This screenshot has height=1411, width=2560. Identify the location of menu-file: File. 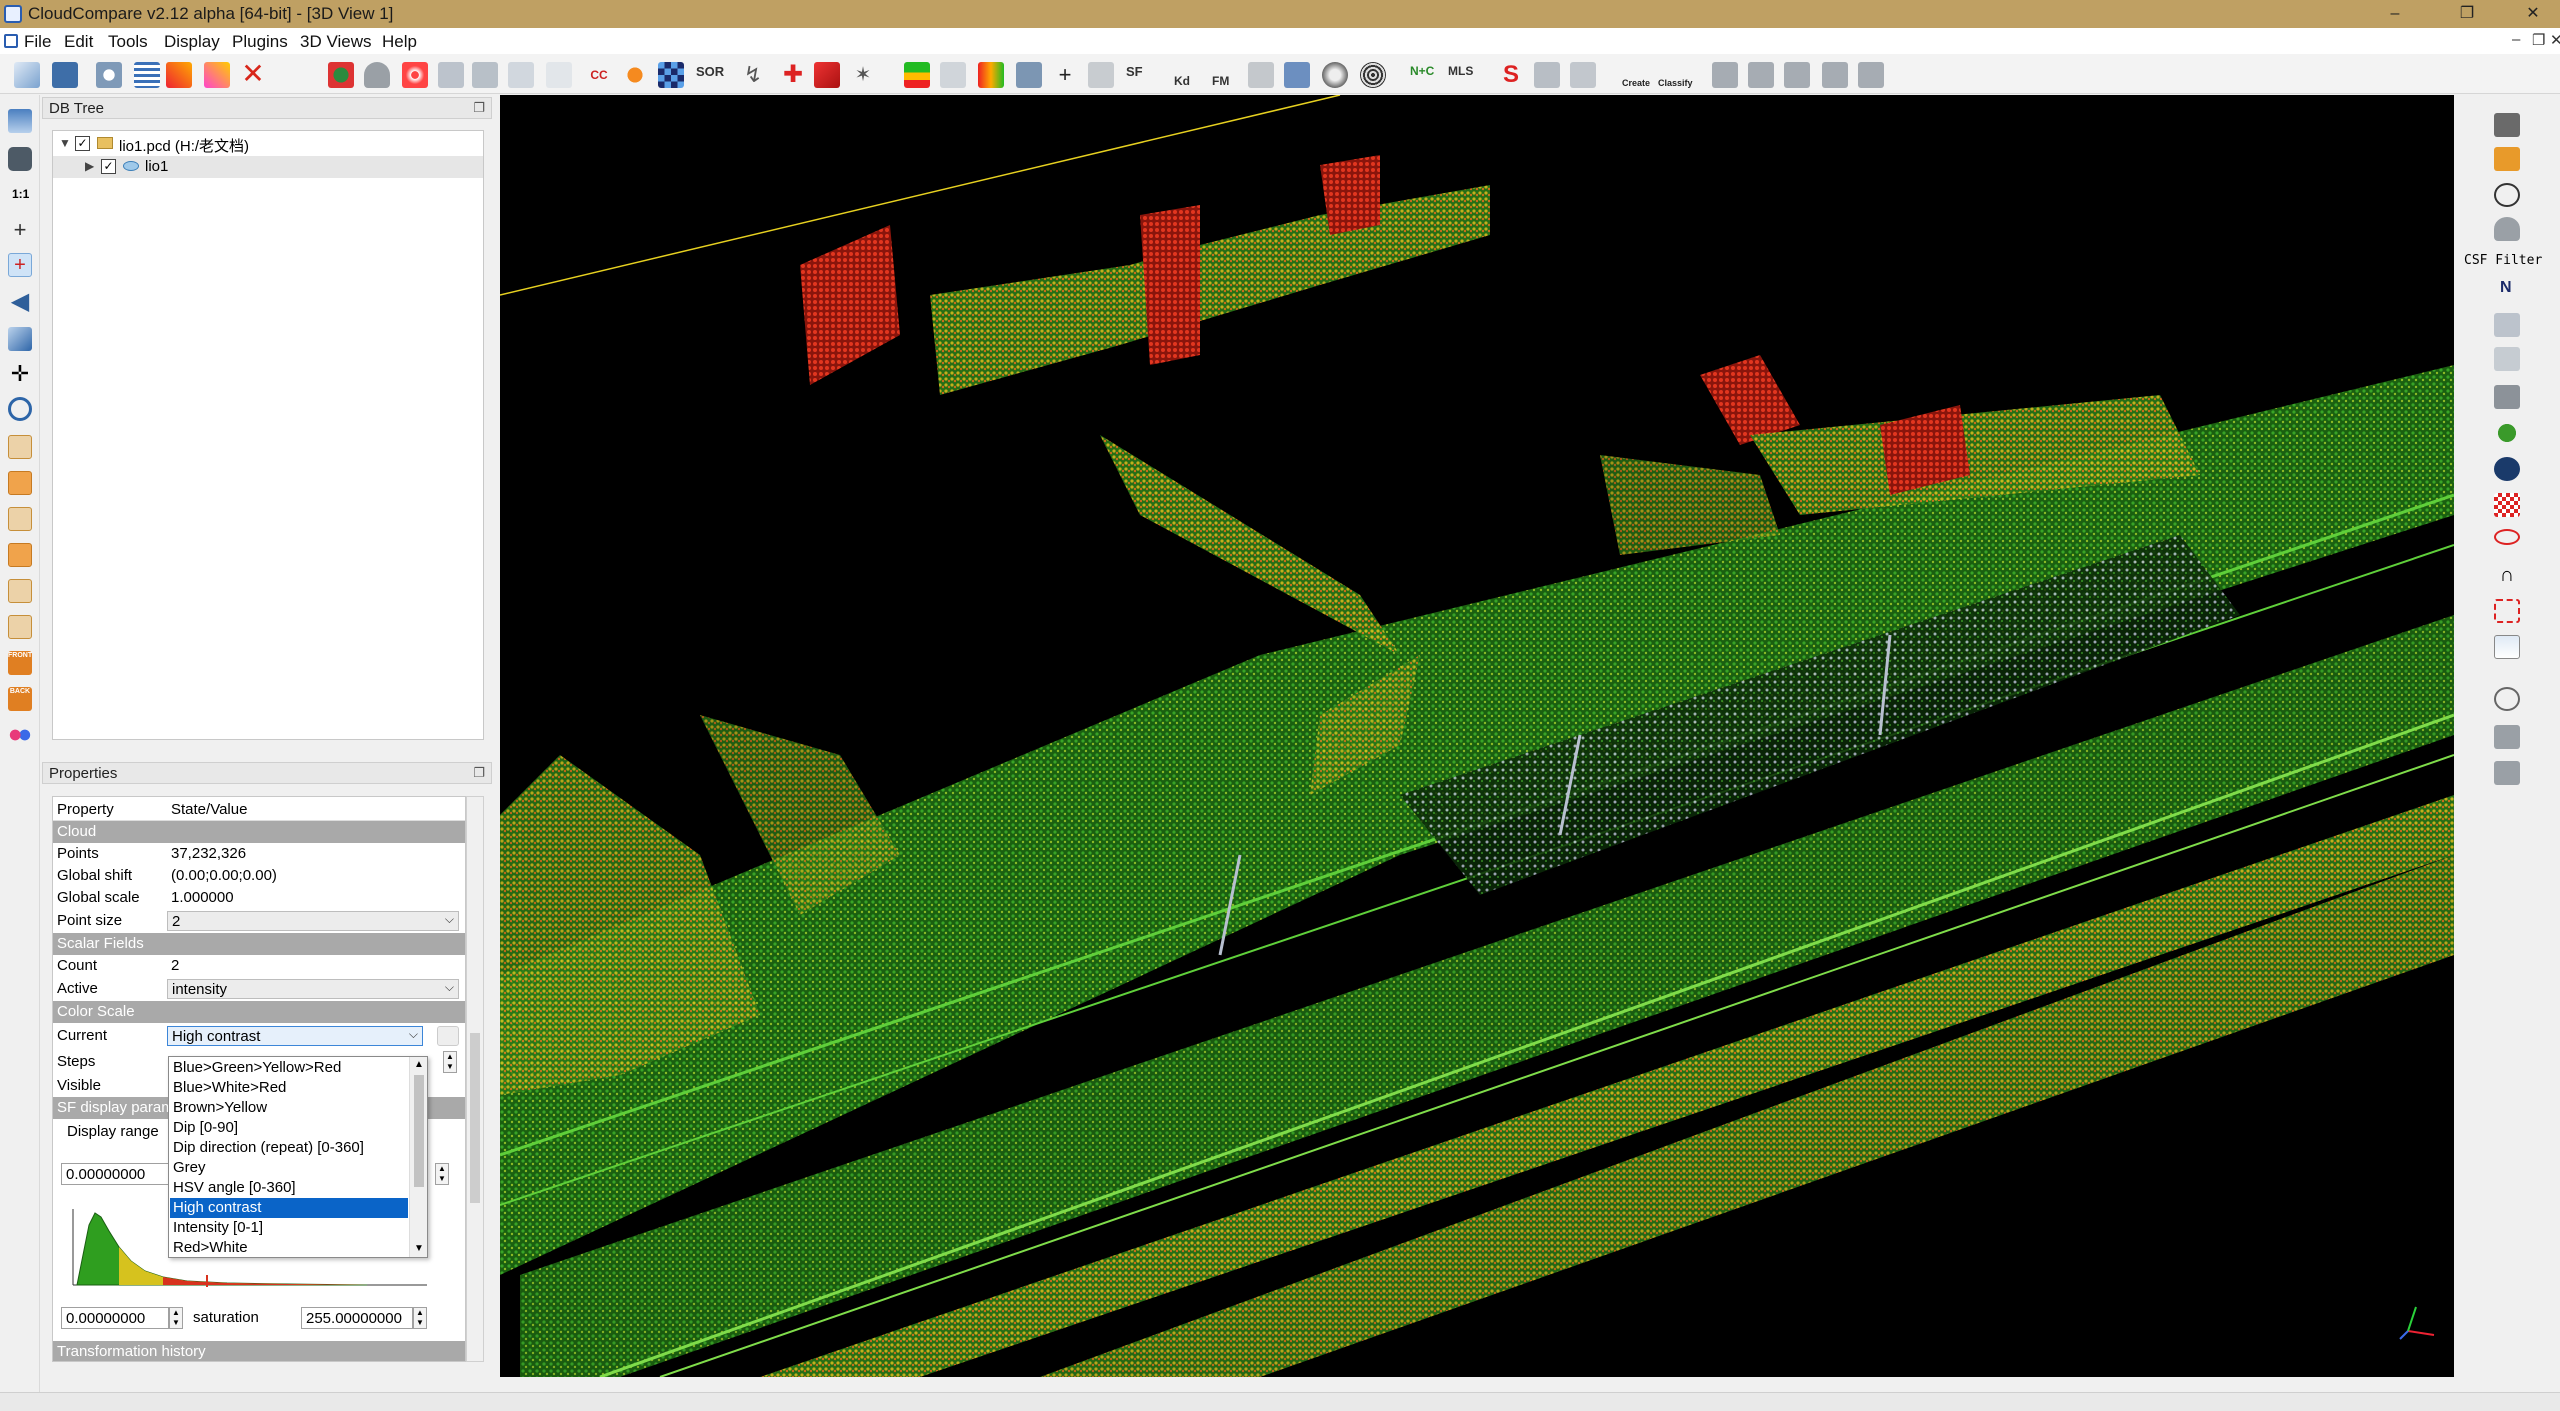
(37, 42).